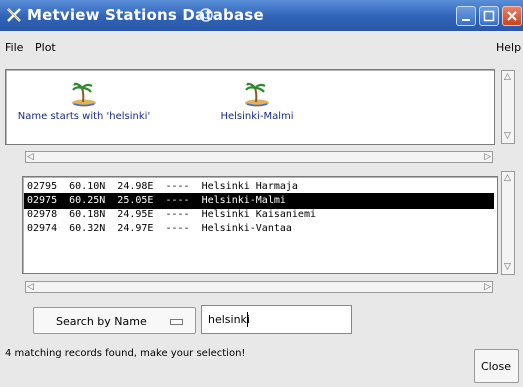 The height and width of the screenshot is (387, 523). I want to click on station-row-selected: 02975 60.25N 25.05E ---- Helsinki-Malmi, so click(259, 201).